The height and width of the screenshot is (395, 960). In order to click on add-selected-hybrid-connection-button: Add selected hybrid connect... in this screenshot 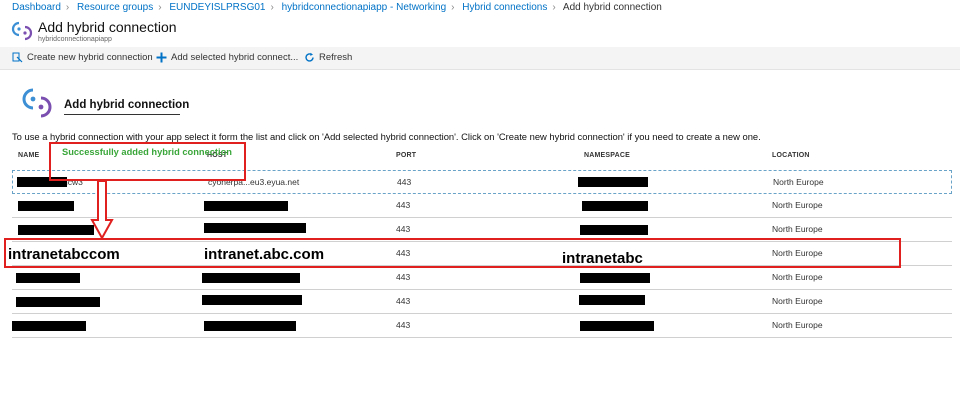, I will do `click(227, 57)`.